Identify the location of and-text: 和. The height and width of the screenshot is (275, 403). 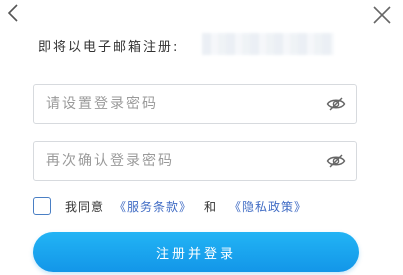
(211, 206).